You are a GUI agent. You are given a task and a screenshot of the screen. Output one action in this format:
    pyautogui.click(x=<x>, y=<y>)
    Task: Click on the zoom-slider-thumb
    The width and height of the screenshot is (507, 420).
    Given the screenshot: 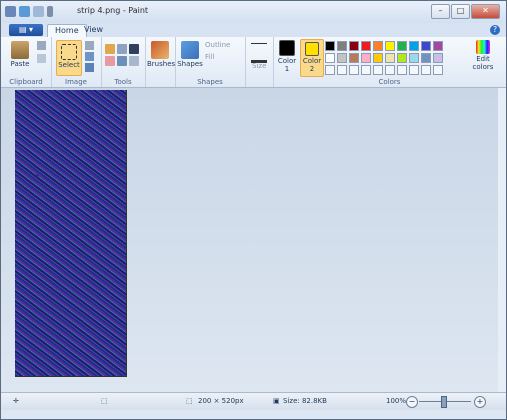 What is the action you would take?
    pyautogui.click(x=444, y=402)
    